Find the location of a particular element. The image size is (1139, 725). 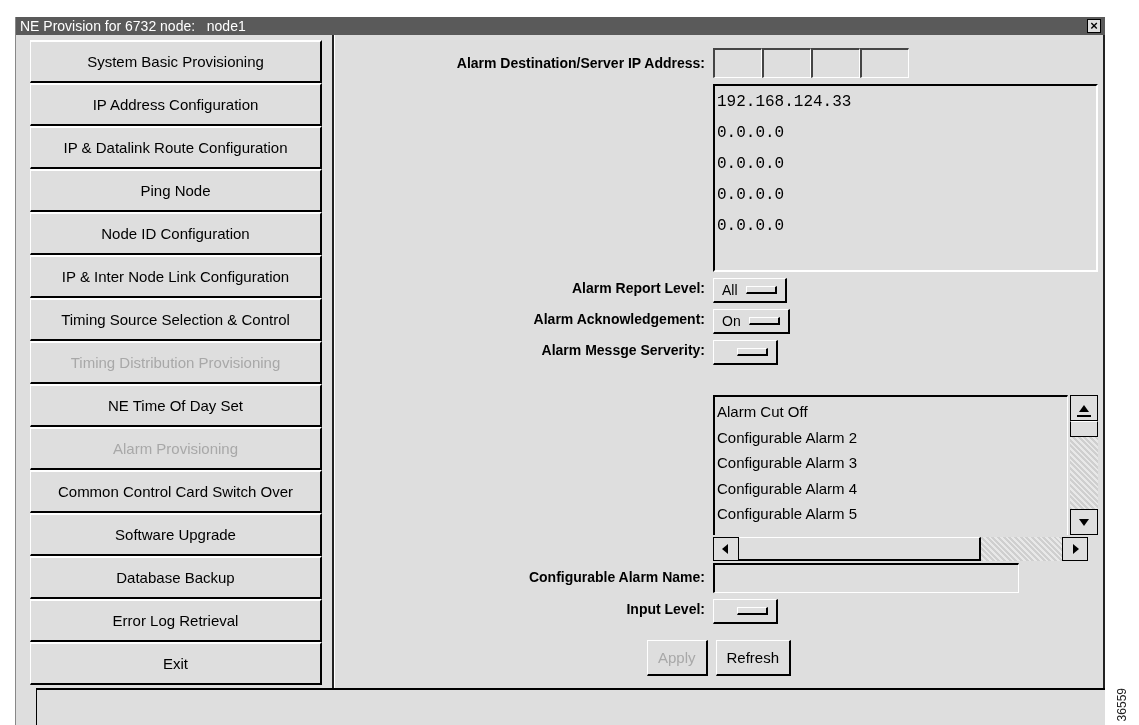

alarm-item: Configurable Alarm 5 is located at coordinates (891, 516).